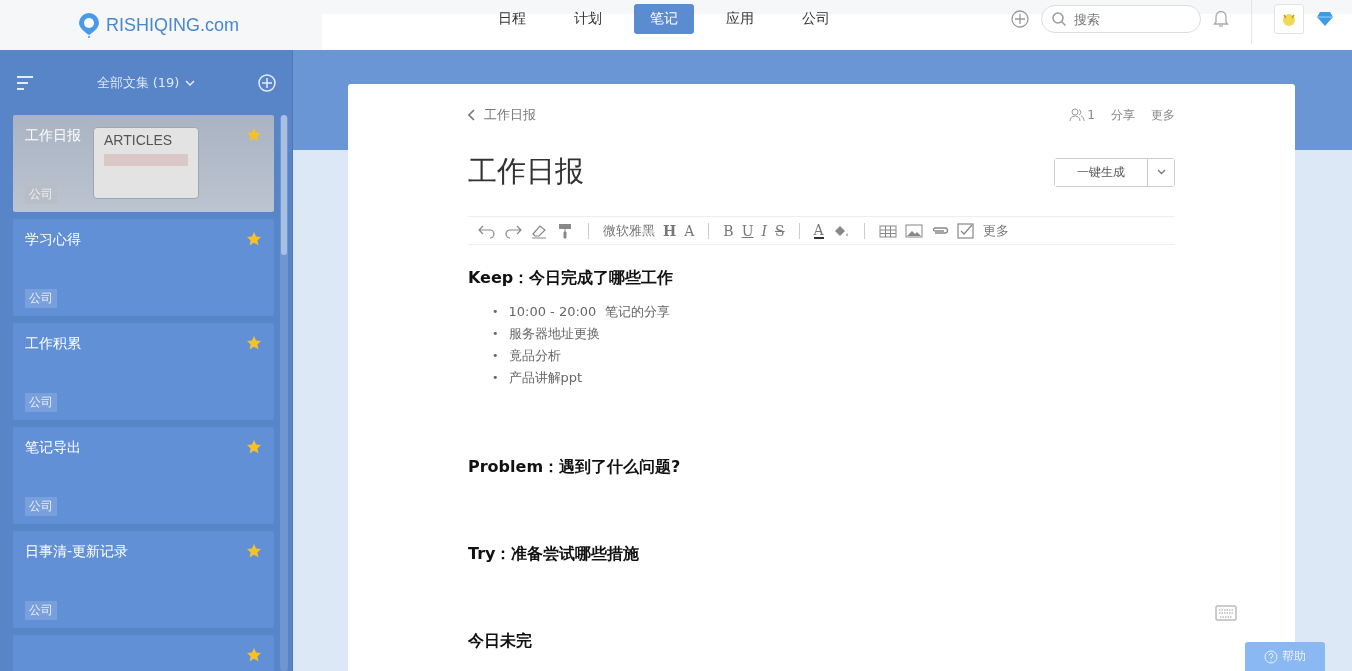  Describe the element at coordinates (53, 448) in the screenshot. I see `note-title: 笔记导出` at that location.